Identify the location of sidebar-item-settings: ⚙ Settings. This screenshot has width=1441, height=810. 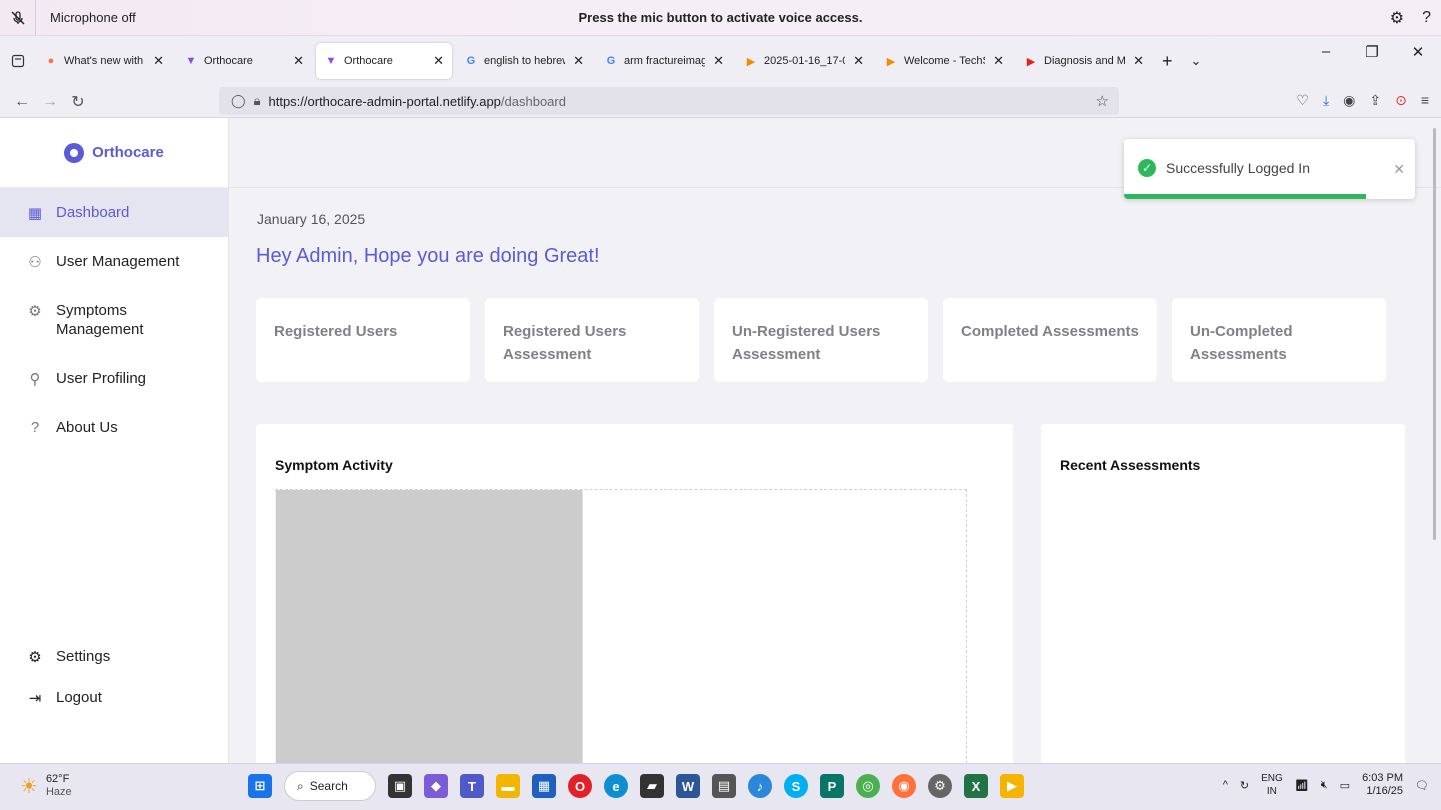
(114, 656).